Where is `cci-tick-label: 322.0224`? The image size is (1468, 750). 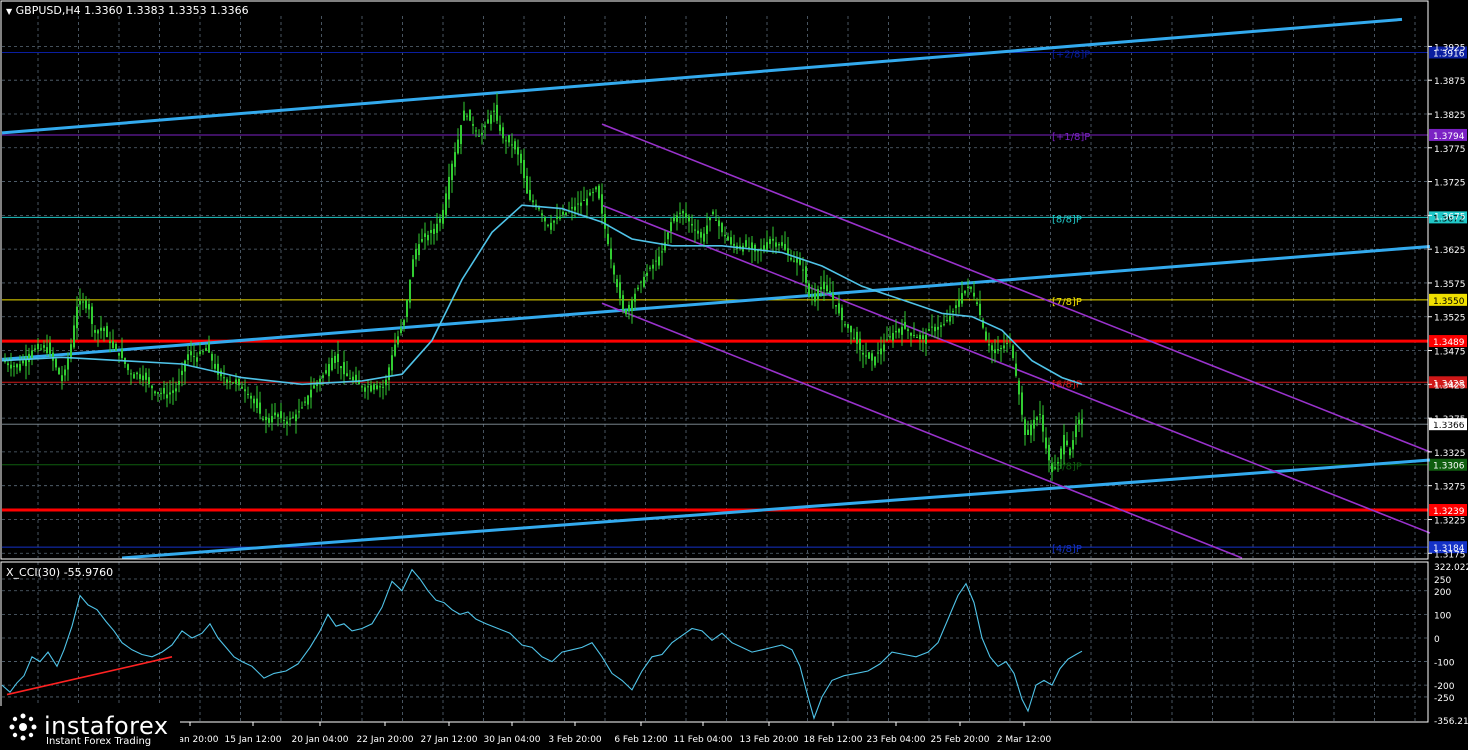
cci-tick-label: 322.0224 is located at coordinates (1451, 568).